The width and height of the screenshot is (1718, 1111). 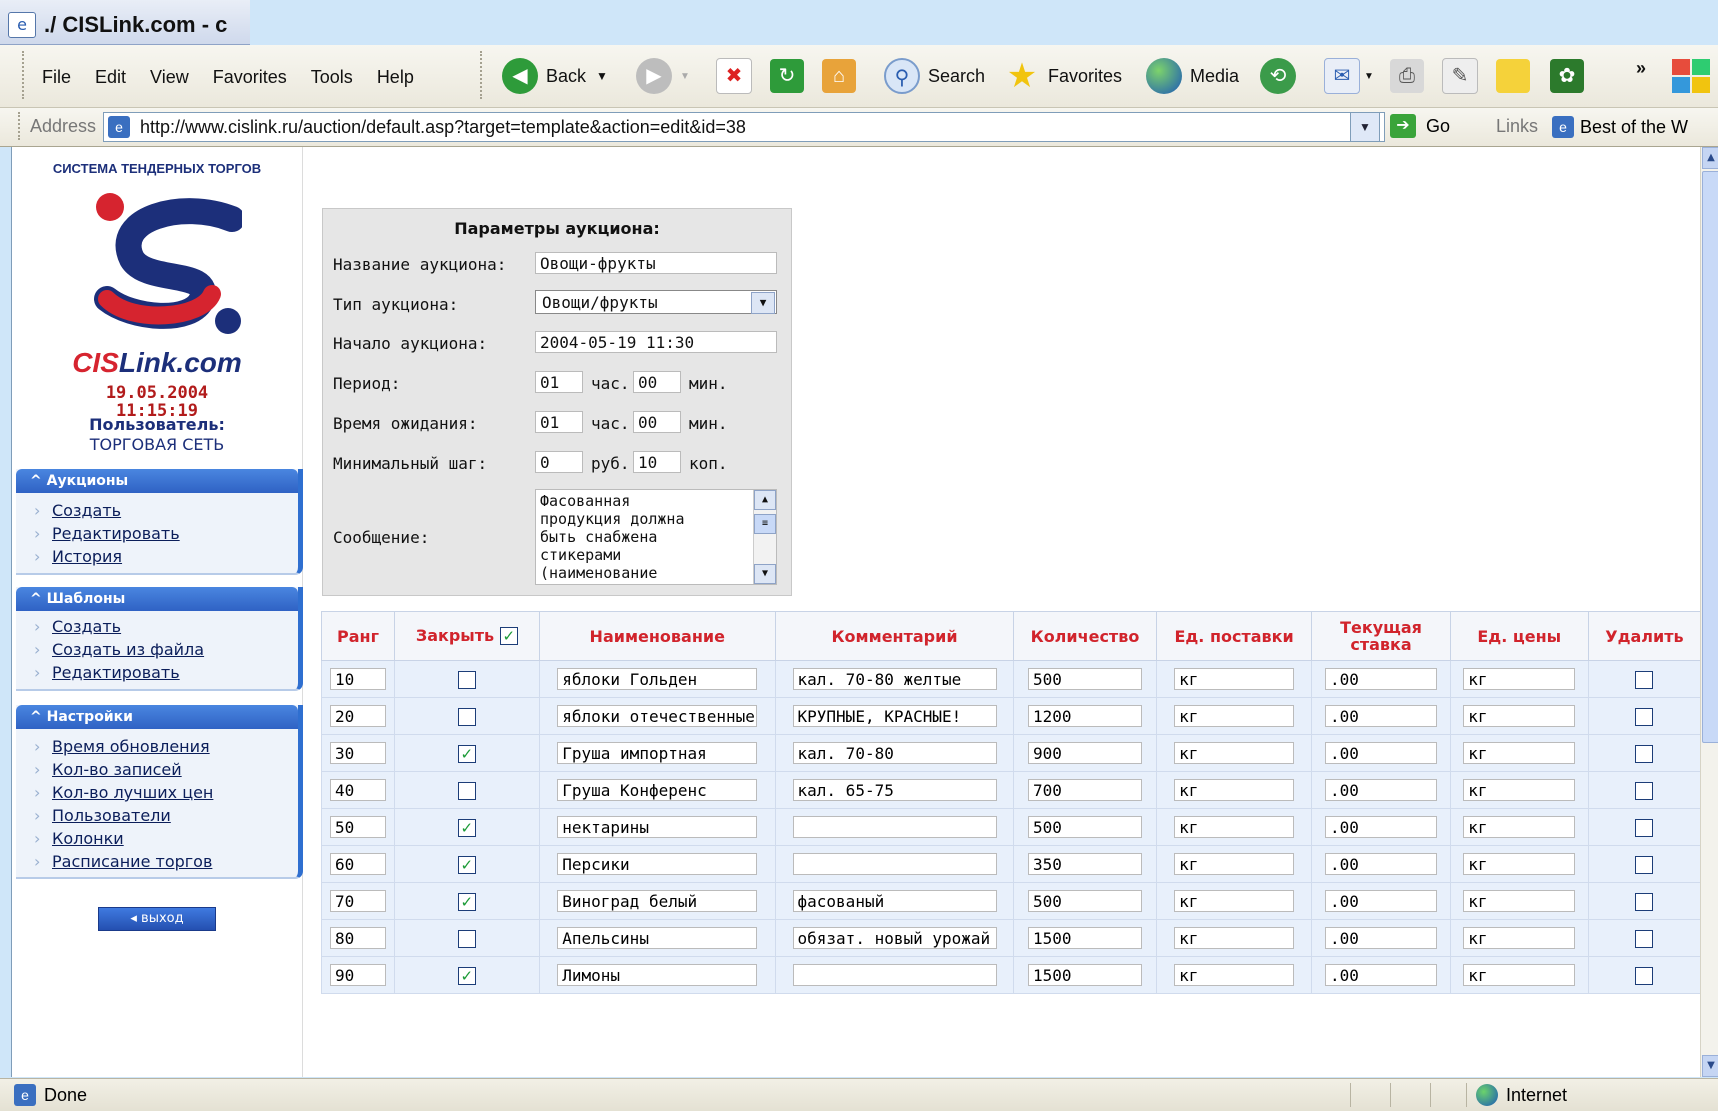 I want to click on page-scrollbar: ▲ ▼, so click(x=1709, y=612).